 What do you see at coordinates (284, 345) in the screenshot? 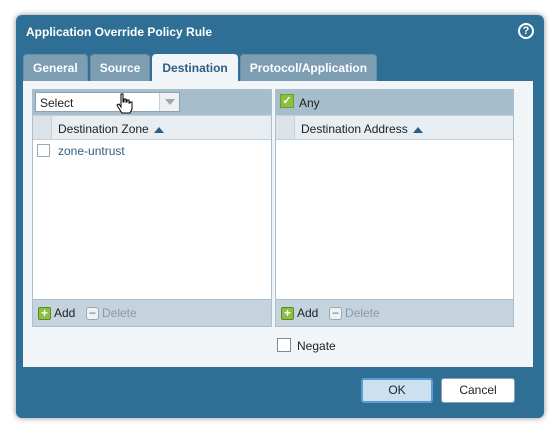
I see `negate-checkbox` at bounding box center [284, 345].